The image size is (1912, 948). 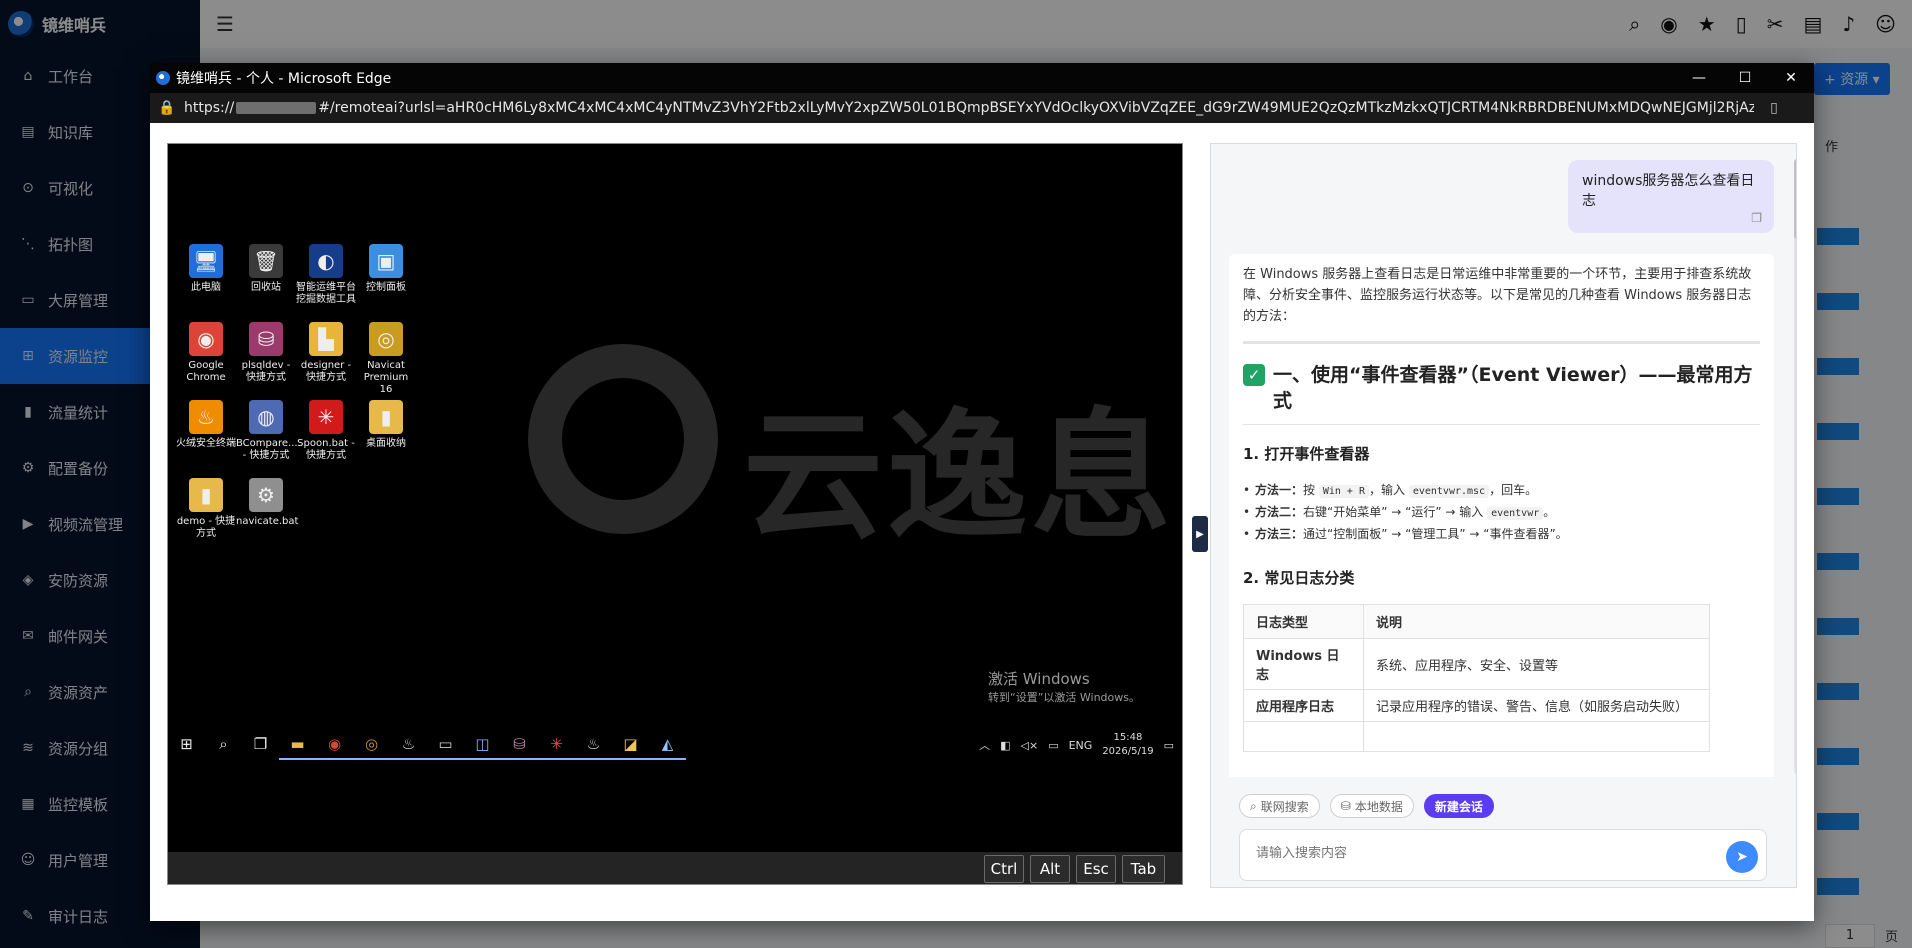 I want to click on desktop-shortcut: ✳ Spoon.bat - 快捷方式, so click(x=326, y=431).